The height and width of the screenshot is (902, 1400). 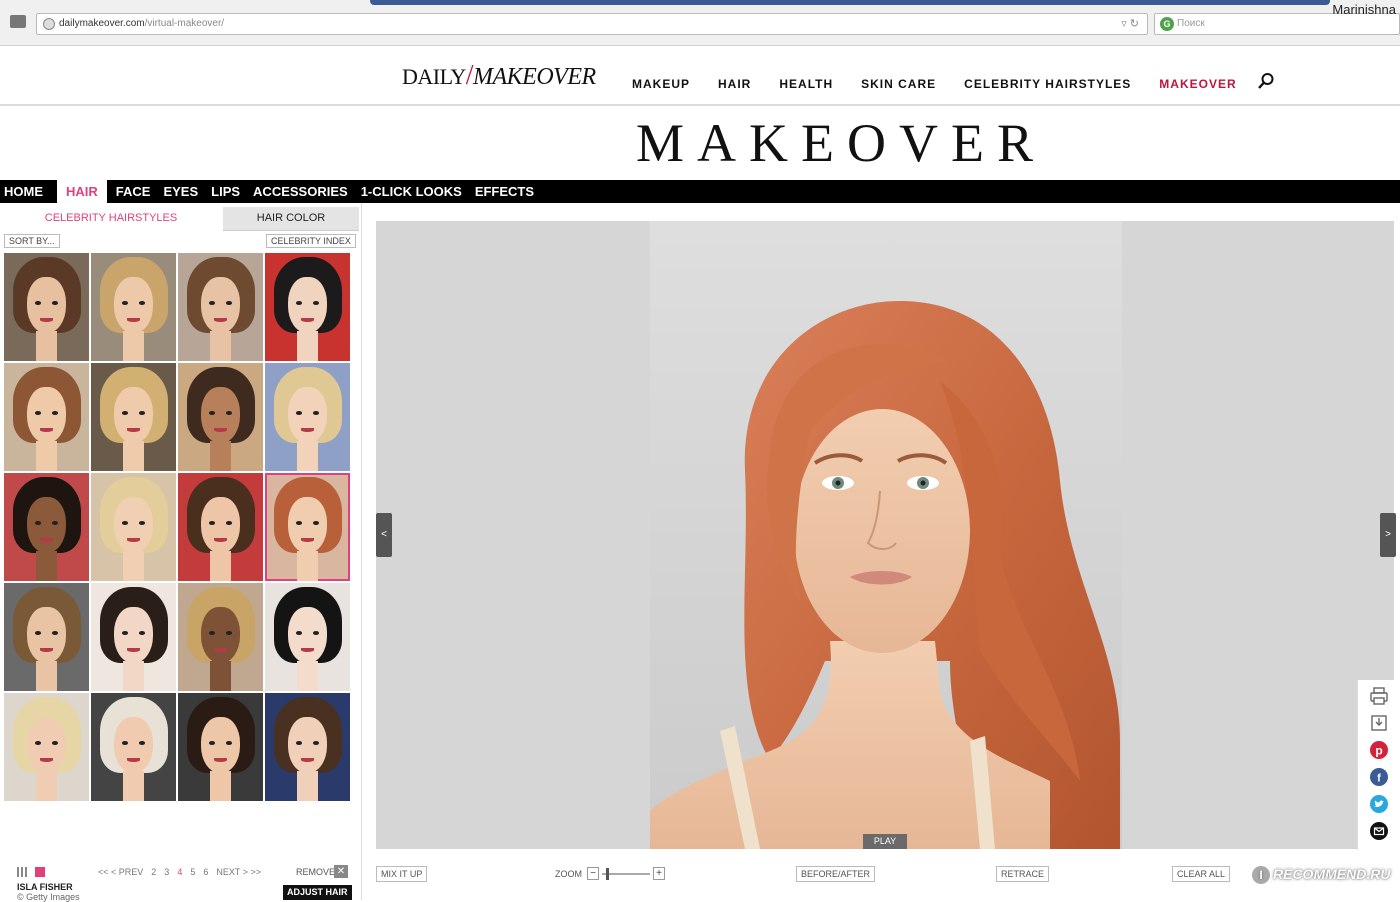 I want to click on pager-page-4: 4, so click(x=179, y=872).